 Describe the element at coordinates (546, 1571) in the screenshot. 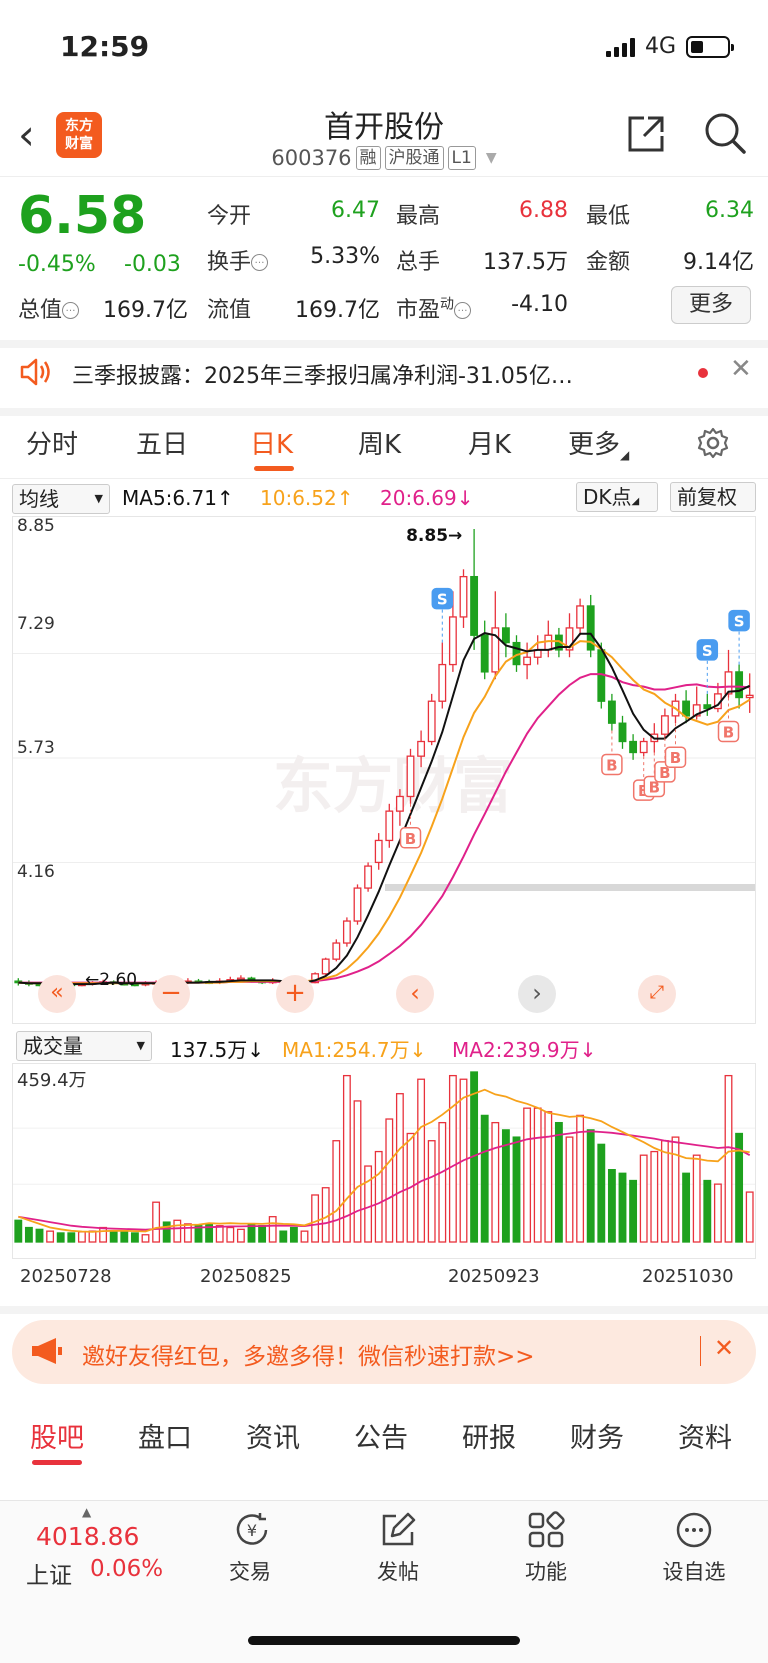

I see `functions-label: 功能` at that location.